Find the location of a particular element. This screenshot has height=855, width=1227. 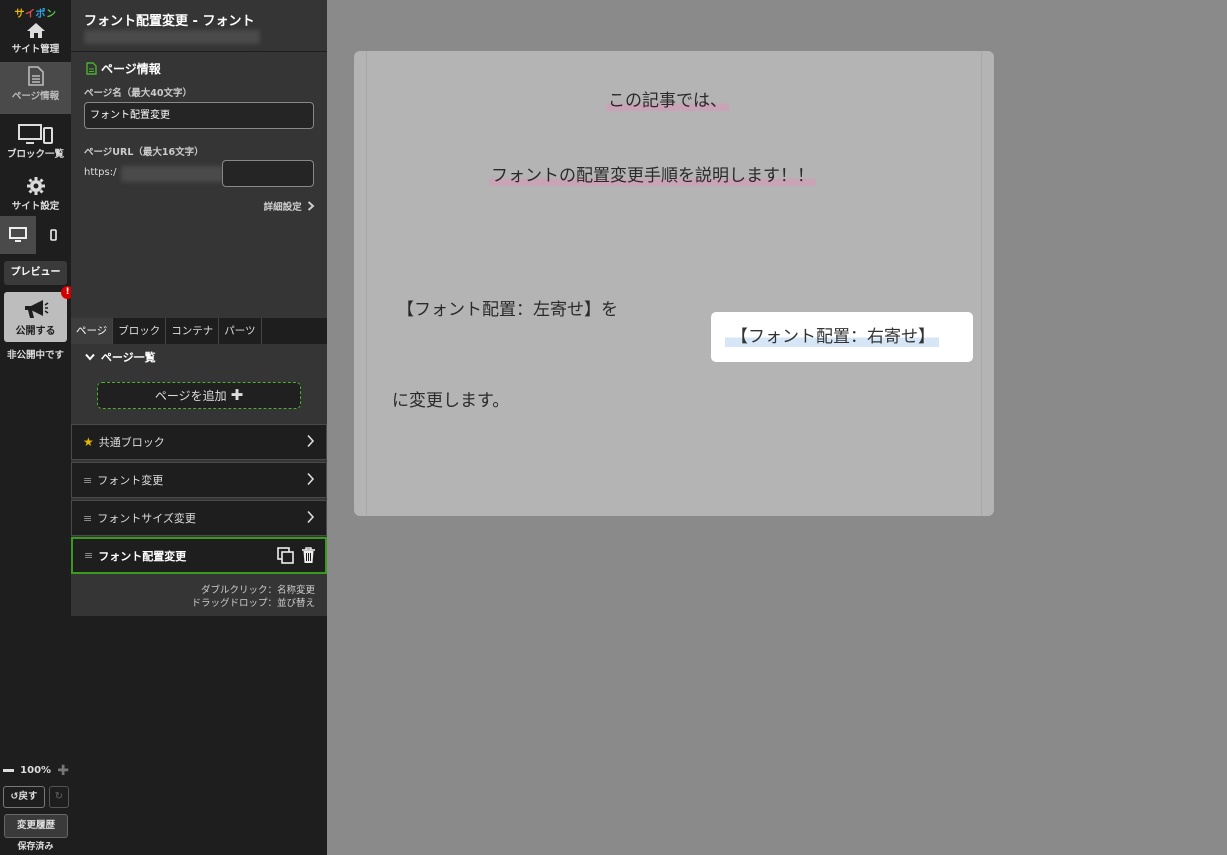

history-button: 変更履歴 is located at coordinates (36, 826).